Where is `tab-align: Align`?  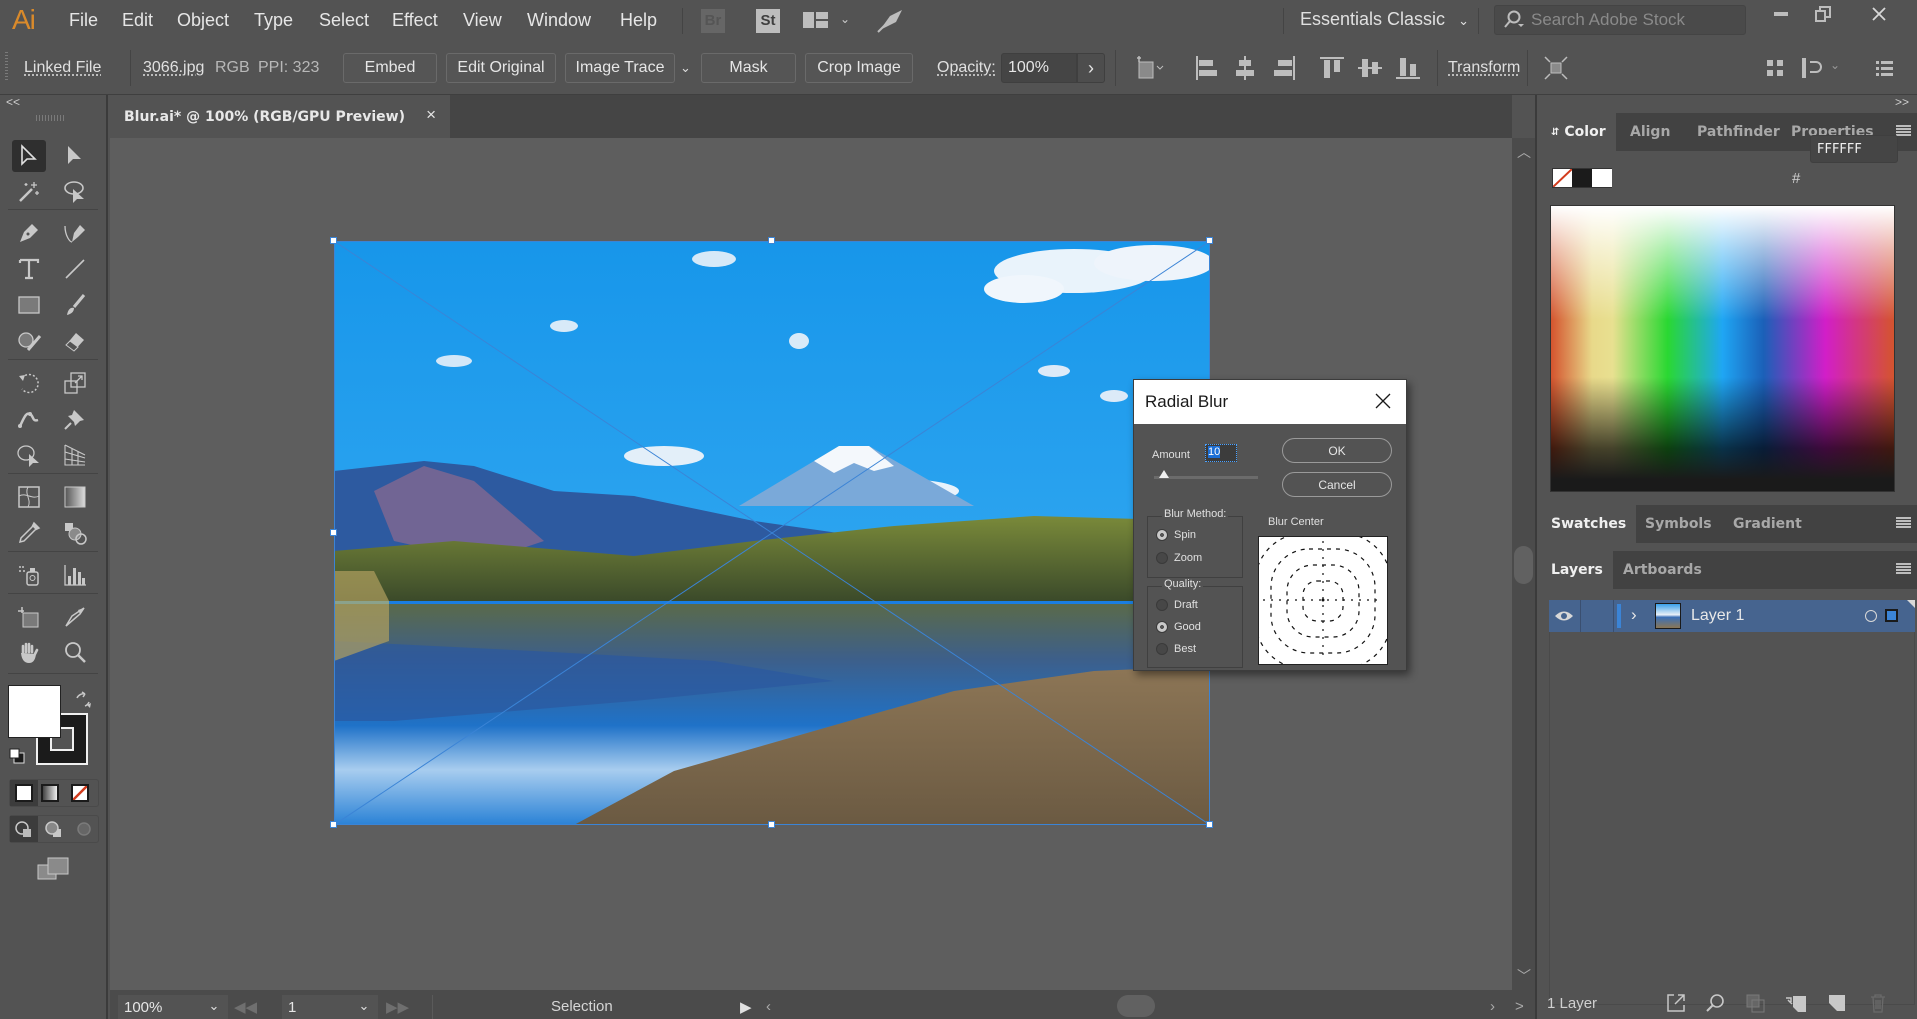 tab-align: Align is located at coordinates (1650, 132).